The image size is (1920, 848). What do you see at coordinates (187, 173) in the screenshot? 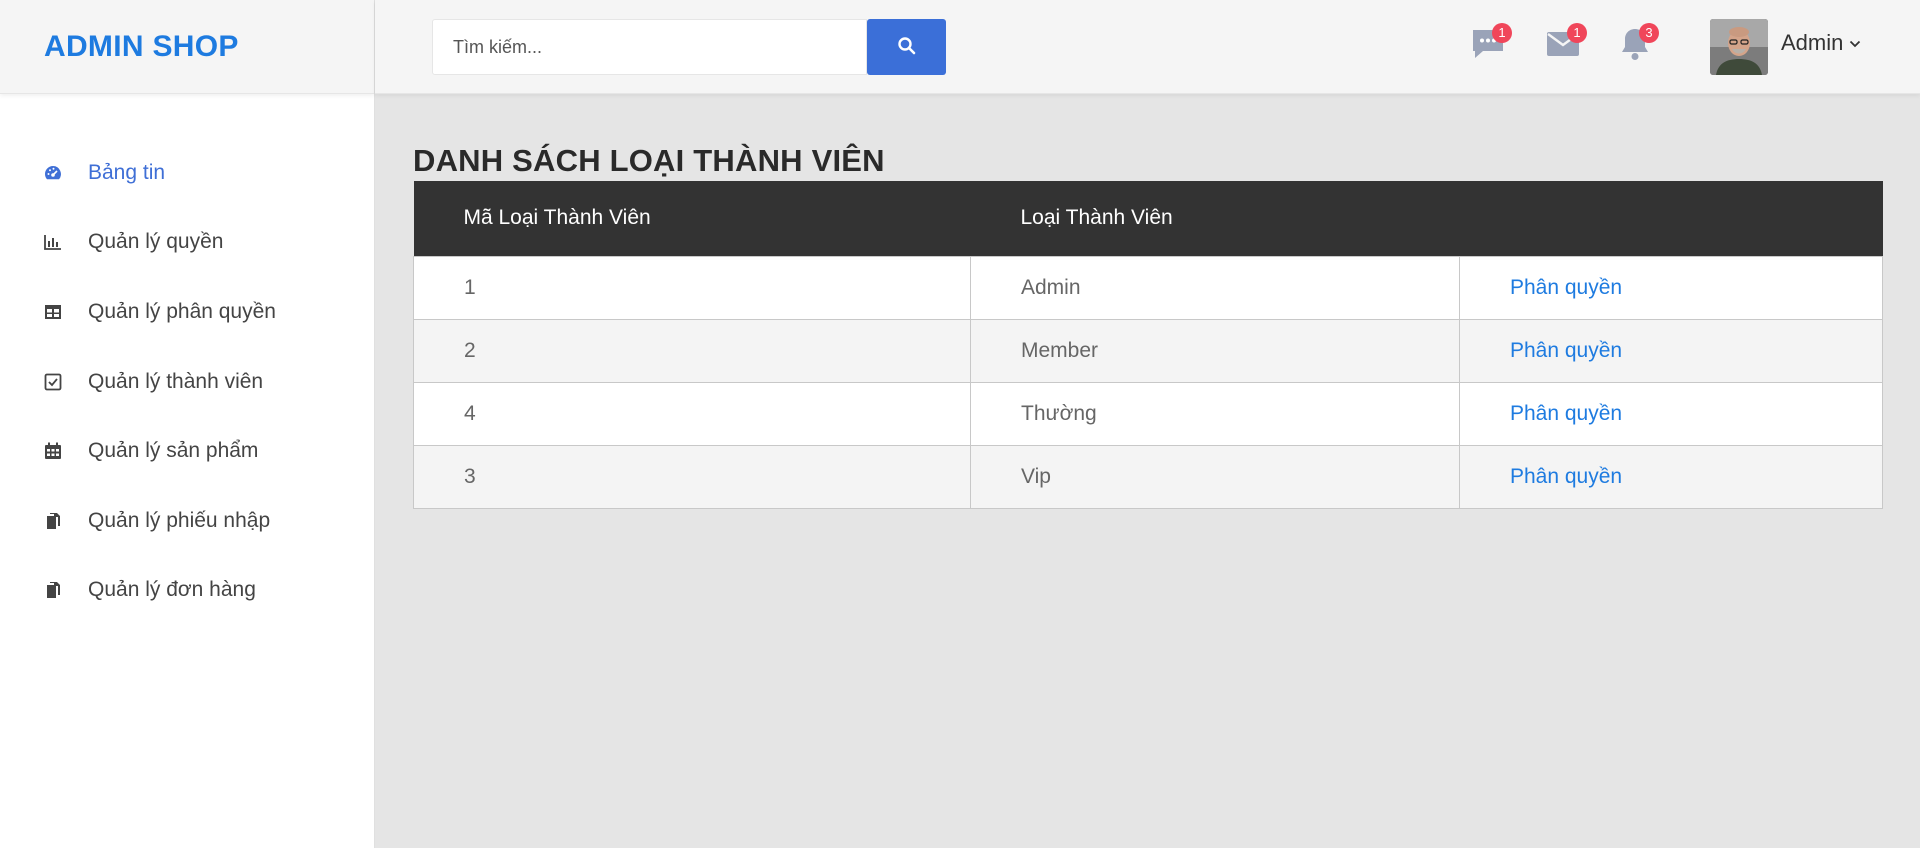
I see `sidebar-item-dashboard: Bảng tin` at bounding box center [187, 173].